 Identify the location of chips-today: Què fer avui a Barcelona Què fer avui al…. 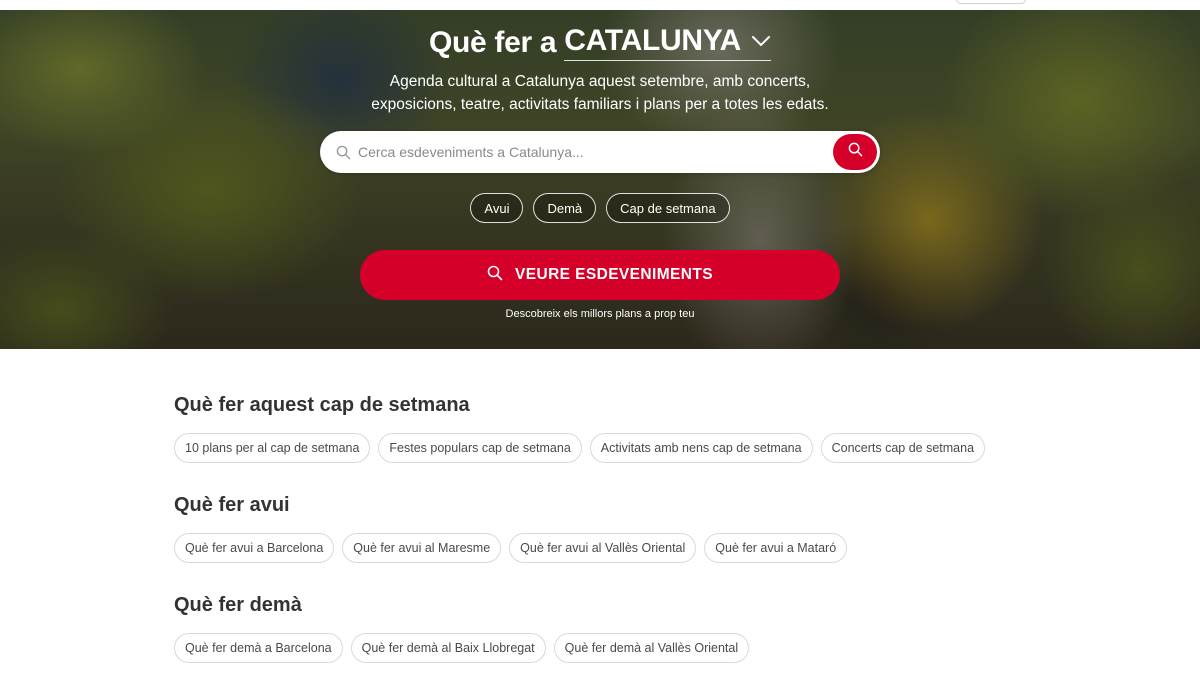
(511, 548).